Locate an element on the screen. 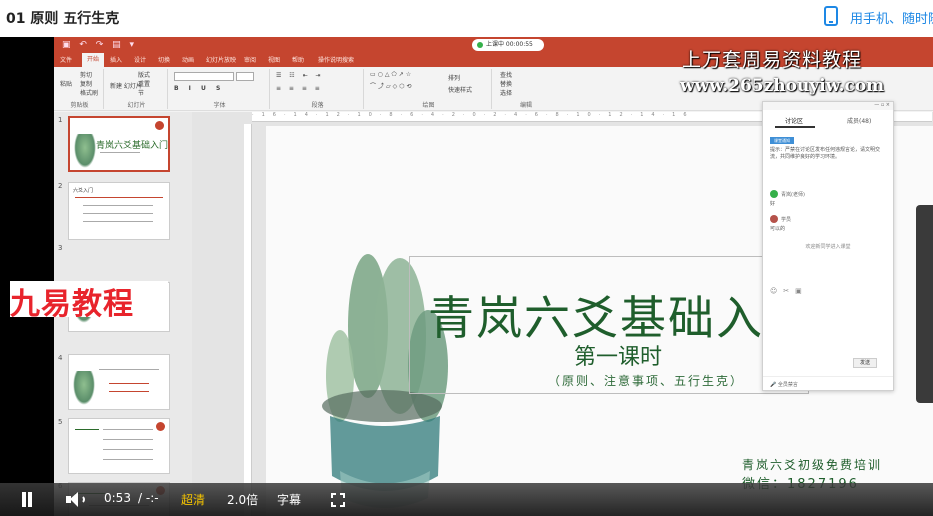  shapes-gallery-row2: ⌒⤴▱◇⬡⟲ is located at coordinates (392, 85).